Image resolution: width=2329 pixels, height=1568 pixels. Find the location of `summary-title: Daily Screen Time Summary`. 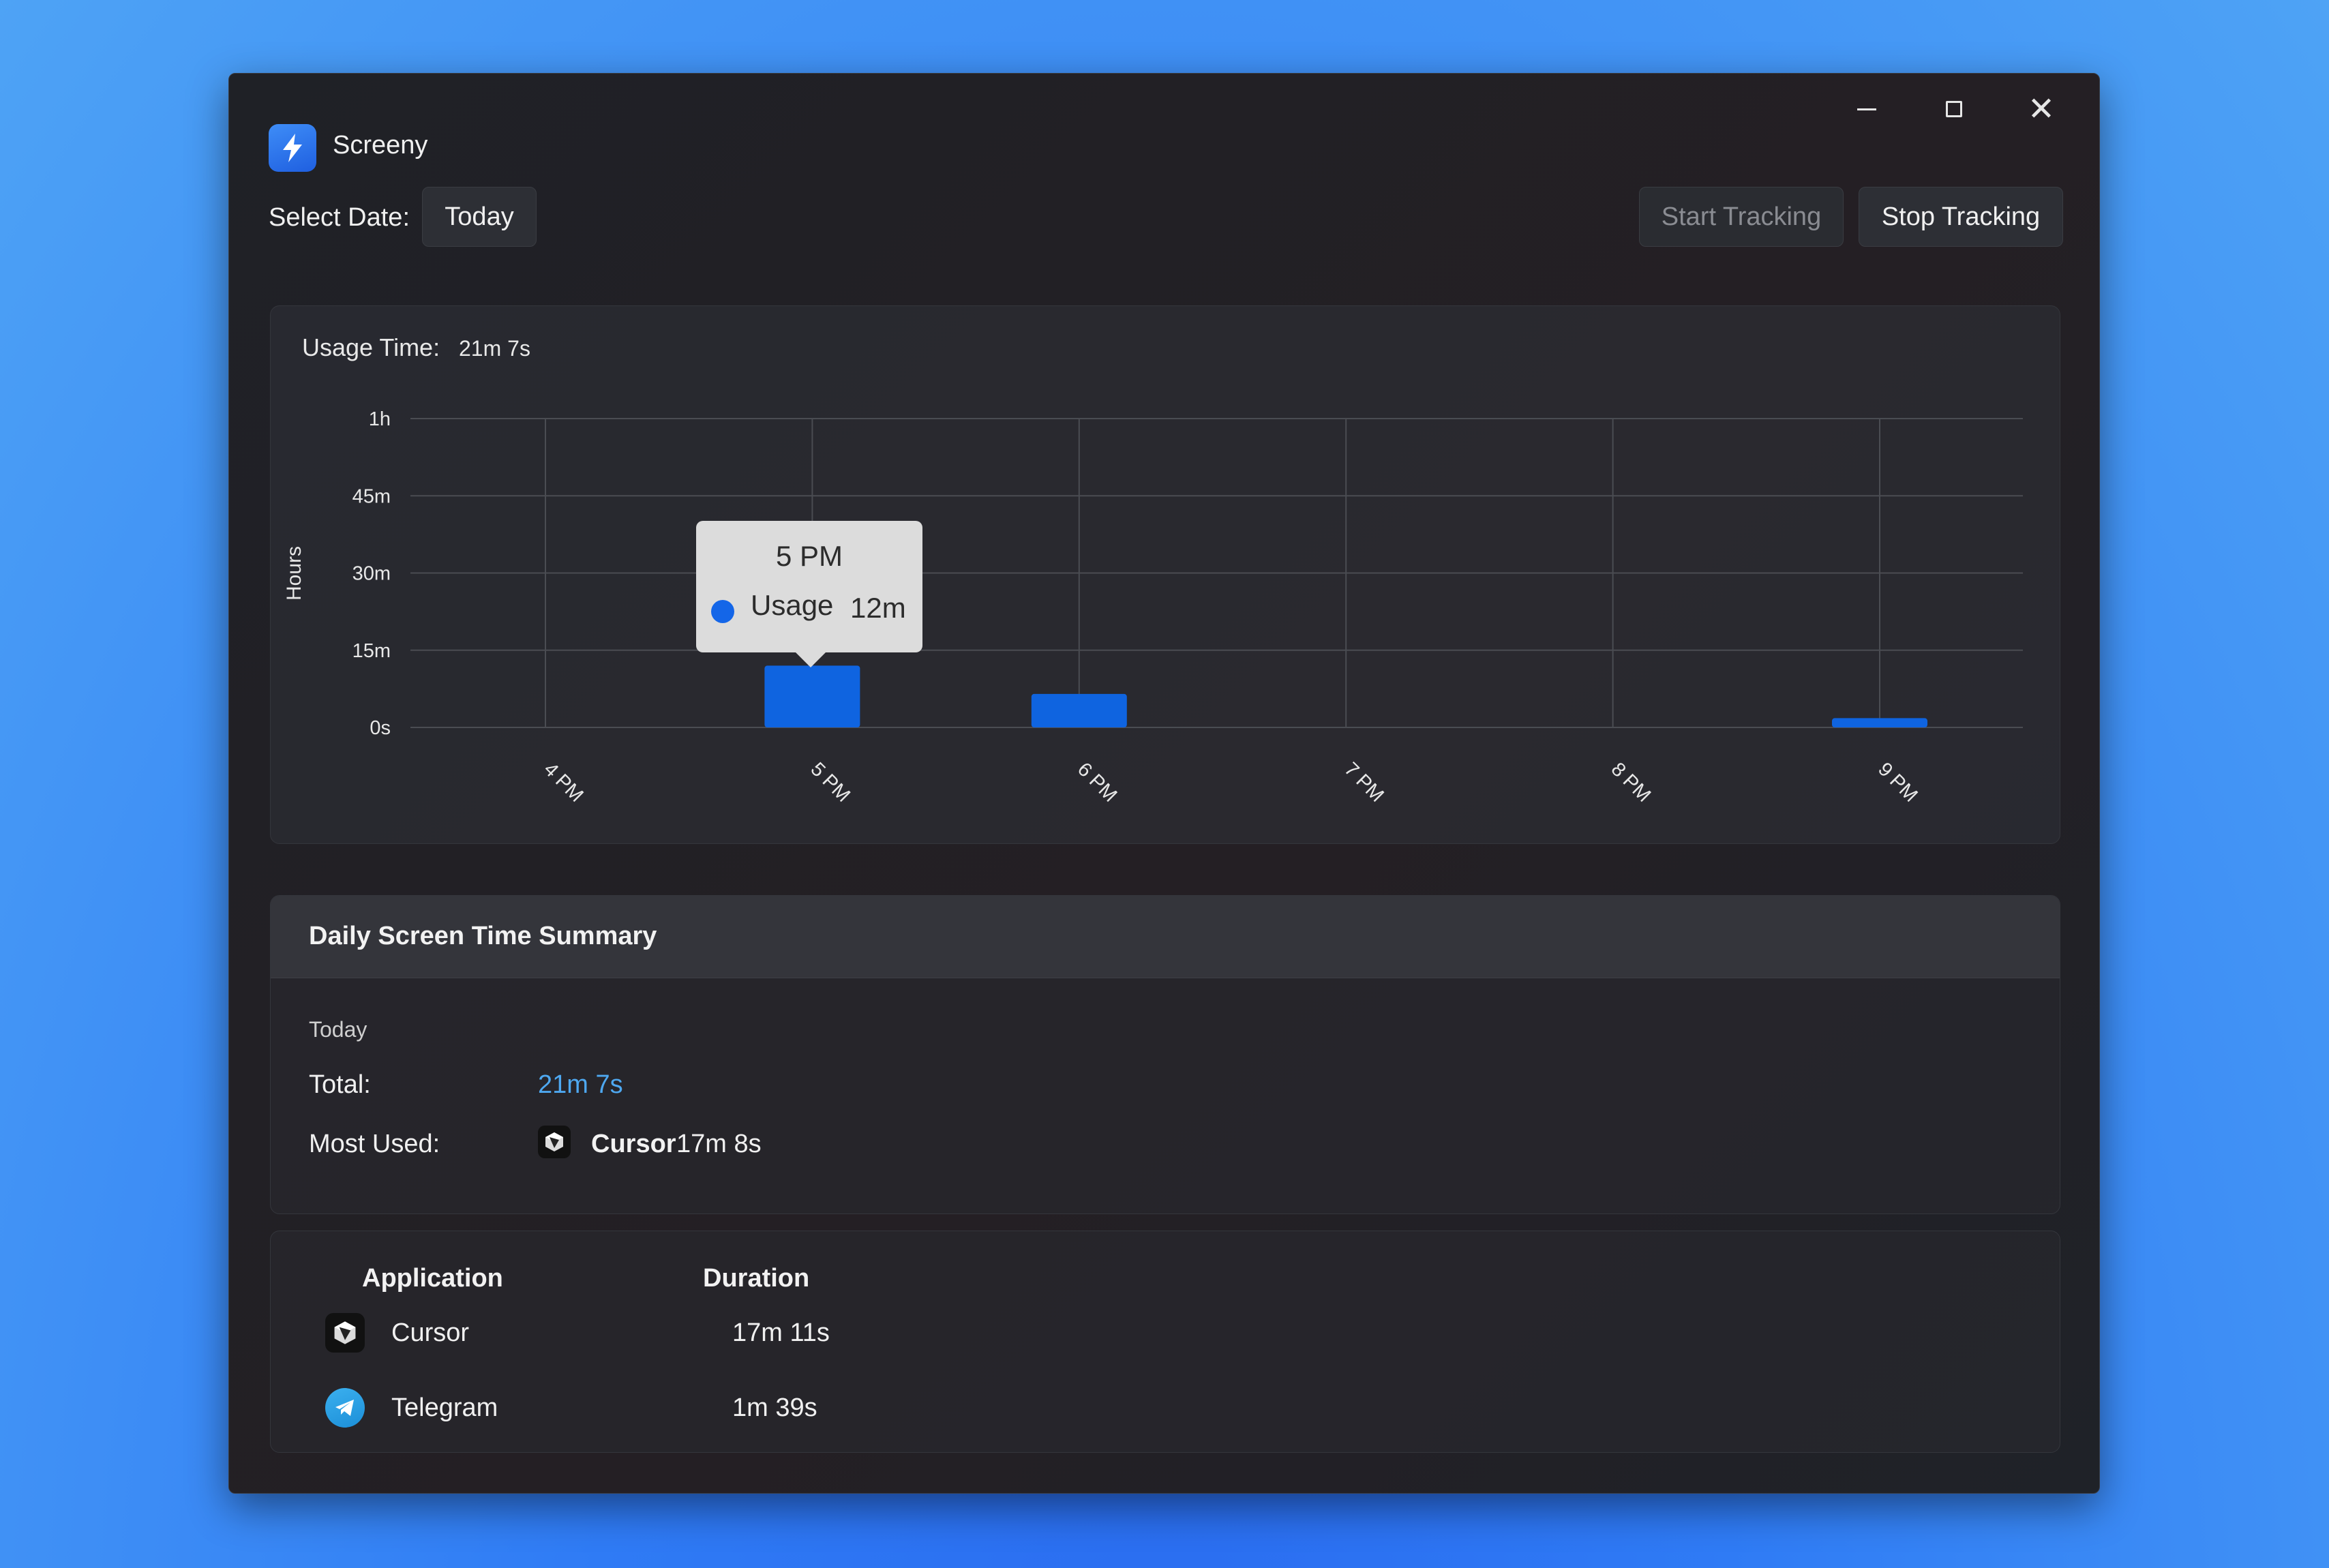

summary-title: Daily Screen Time Summary is located at coordinates (483, 936).